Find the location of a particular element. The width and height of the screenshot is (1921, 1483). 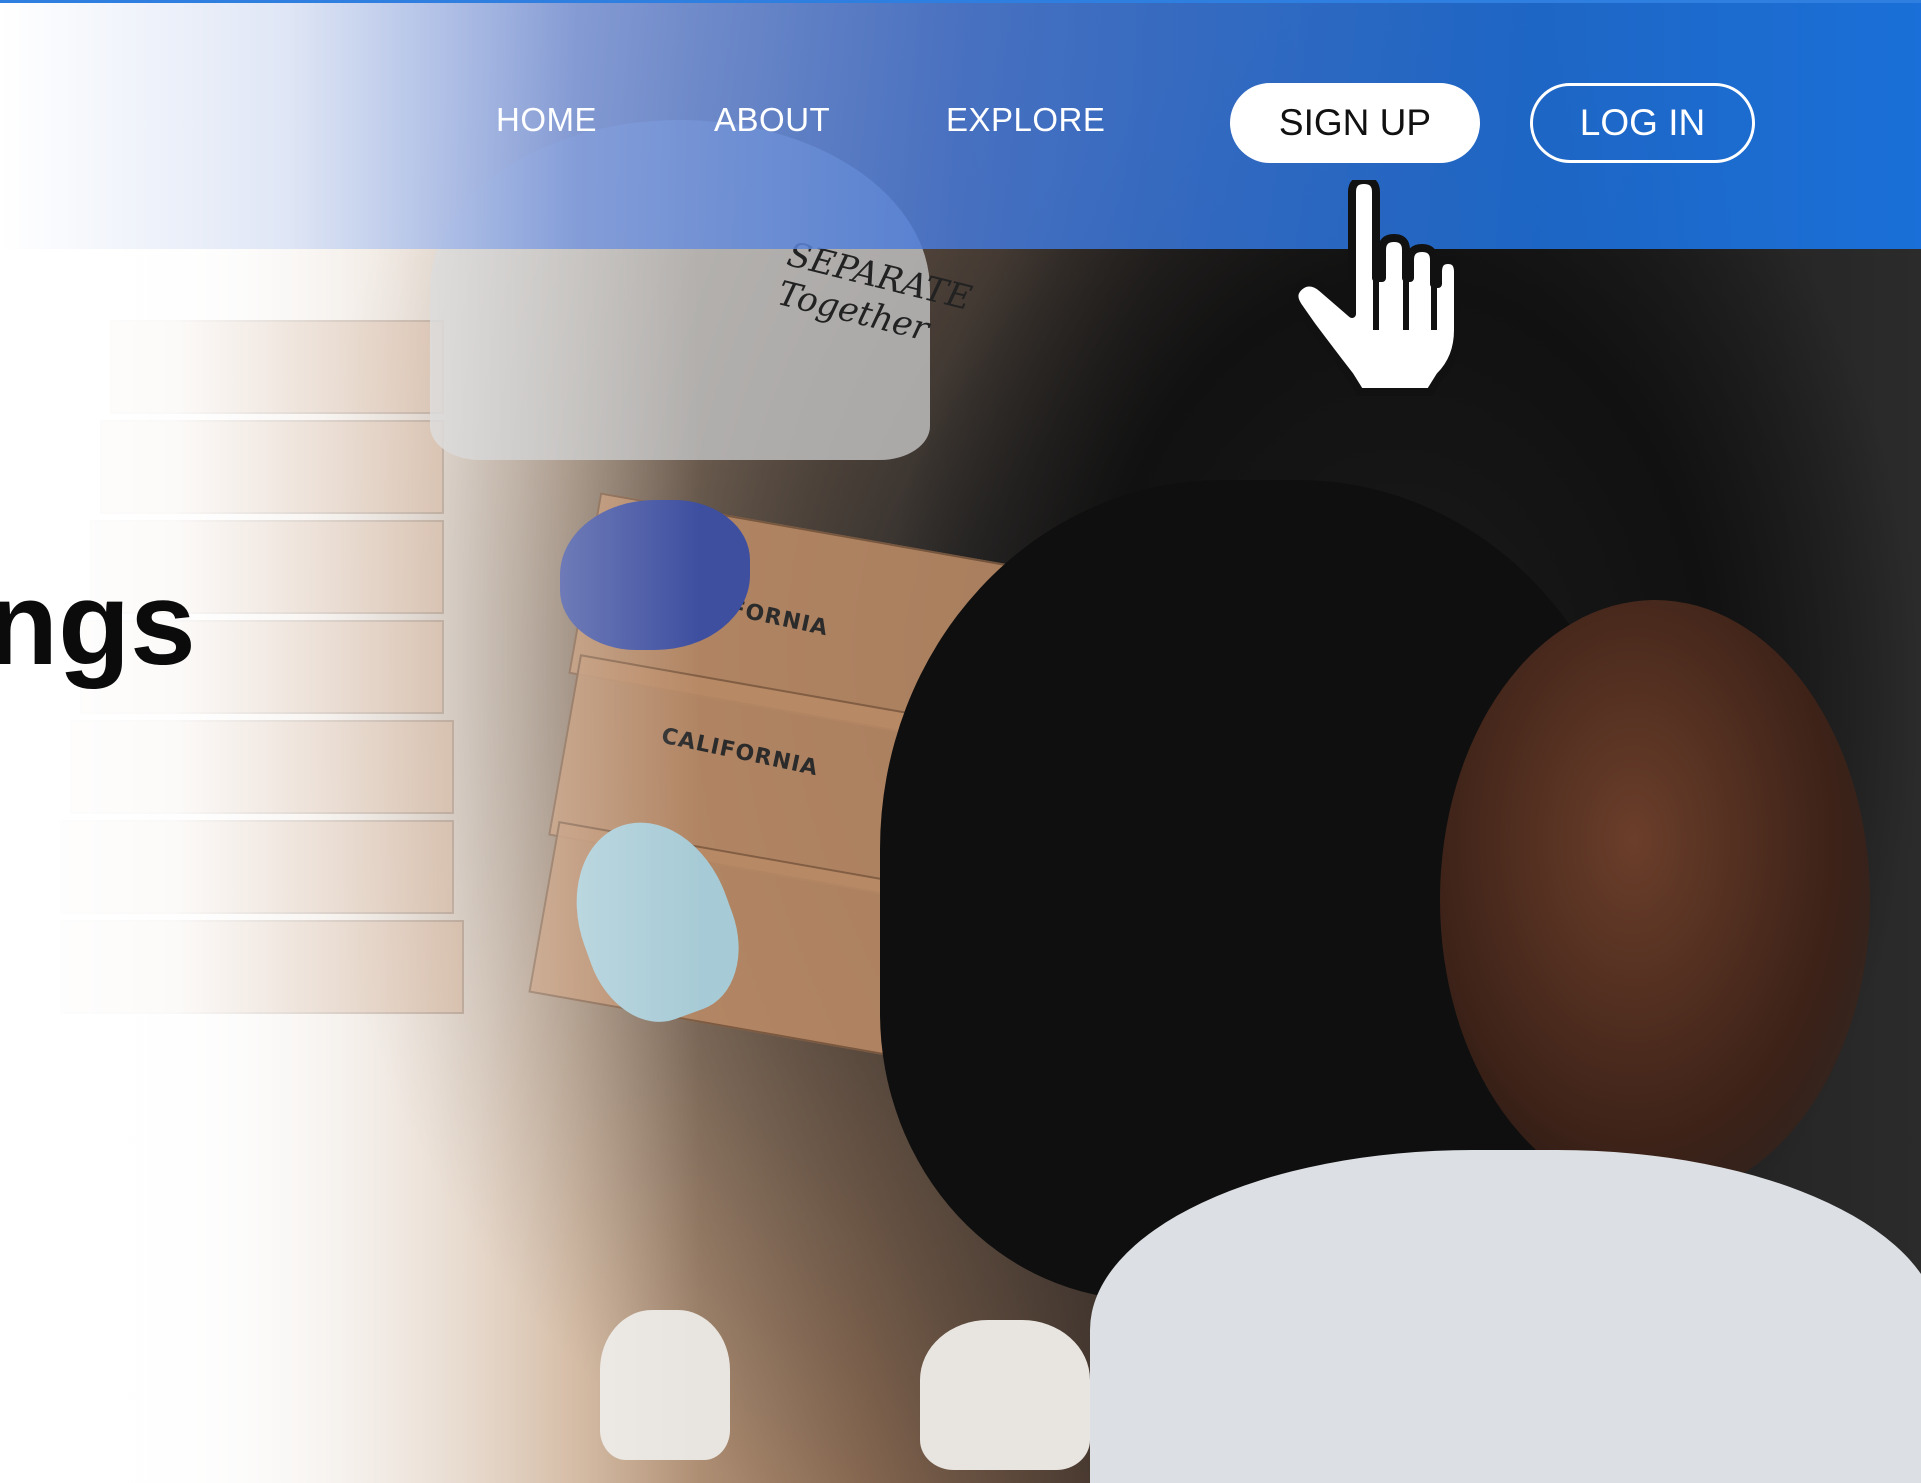

nav-explore-link: EXPLORE is located at coordinates (1025, 120).